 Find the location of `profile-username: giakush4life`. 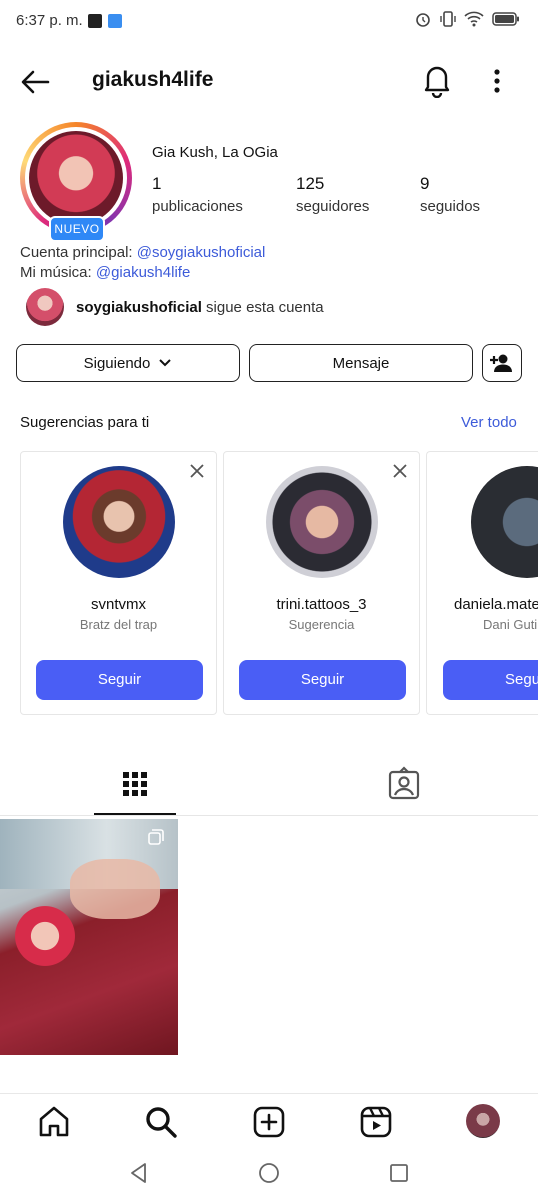

profile-username: giakush4life is located at coordinates (153, 79).